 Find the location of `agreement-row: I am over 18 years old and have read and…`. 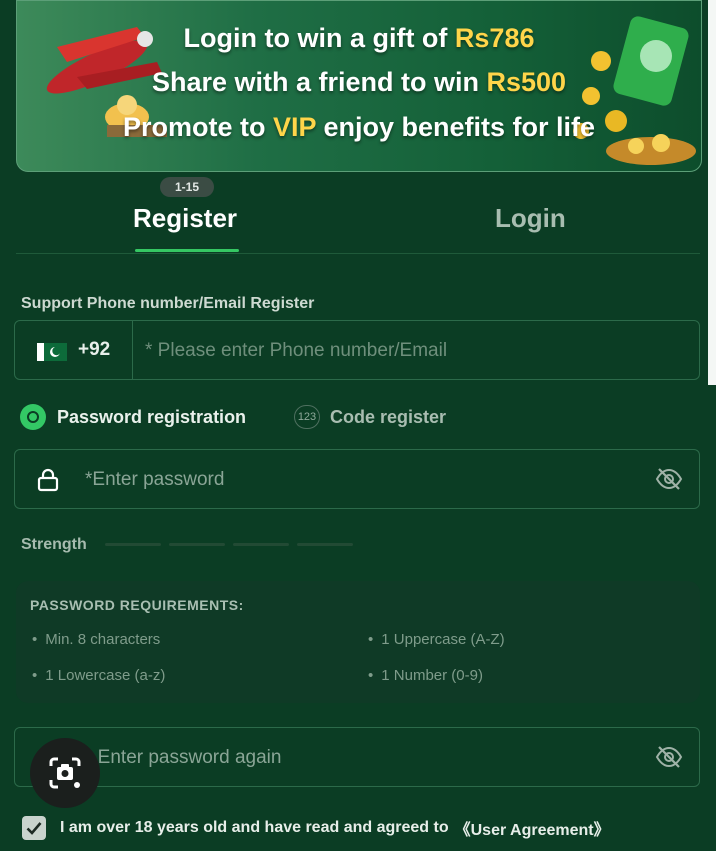

agreement-row: I am over 18 years old and have read and… is located at coordinates (316, 828).